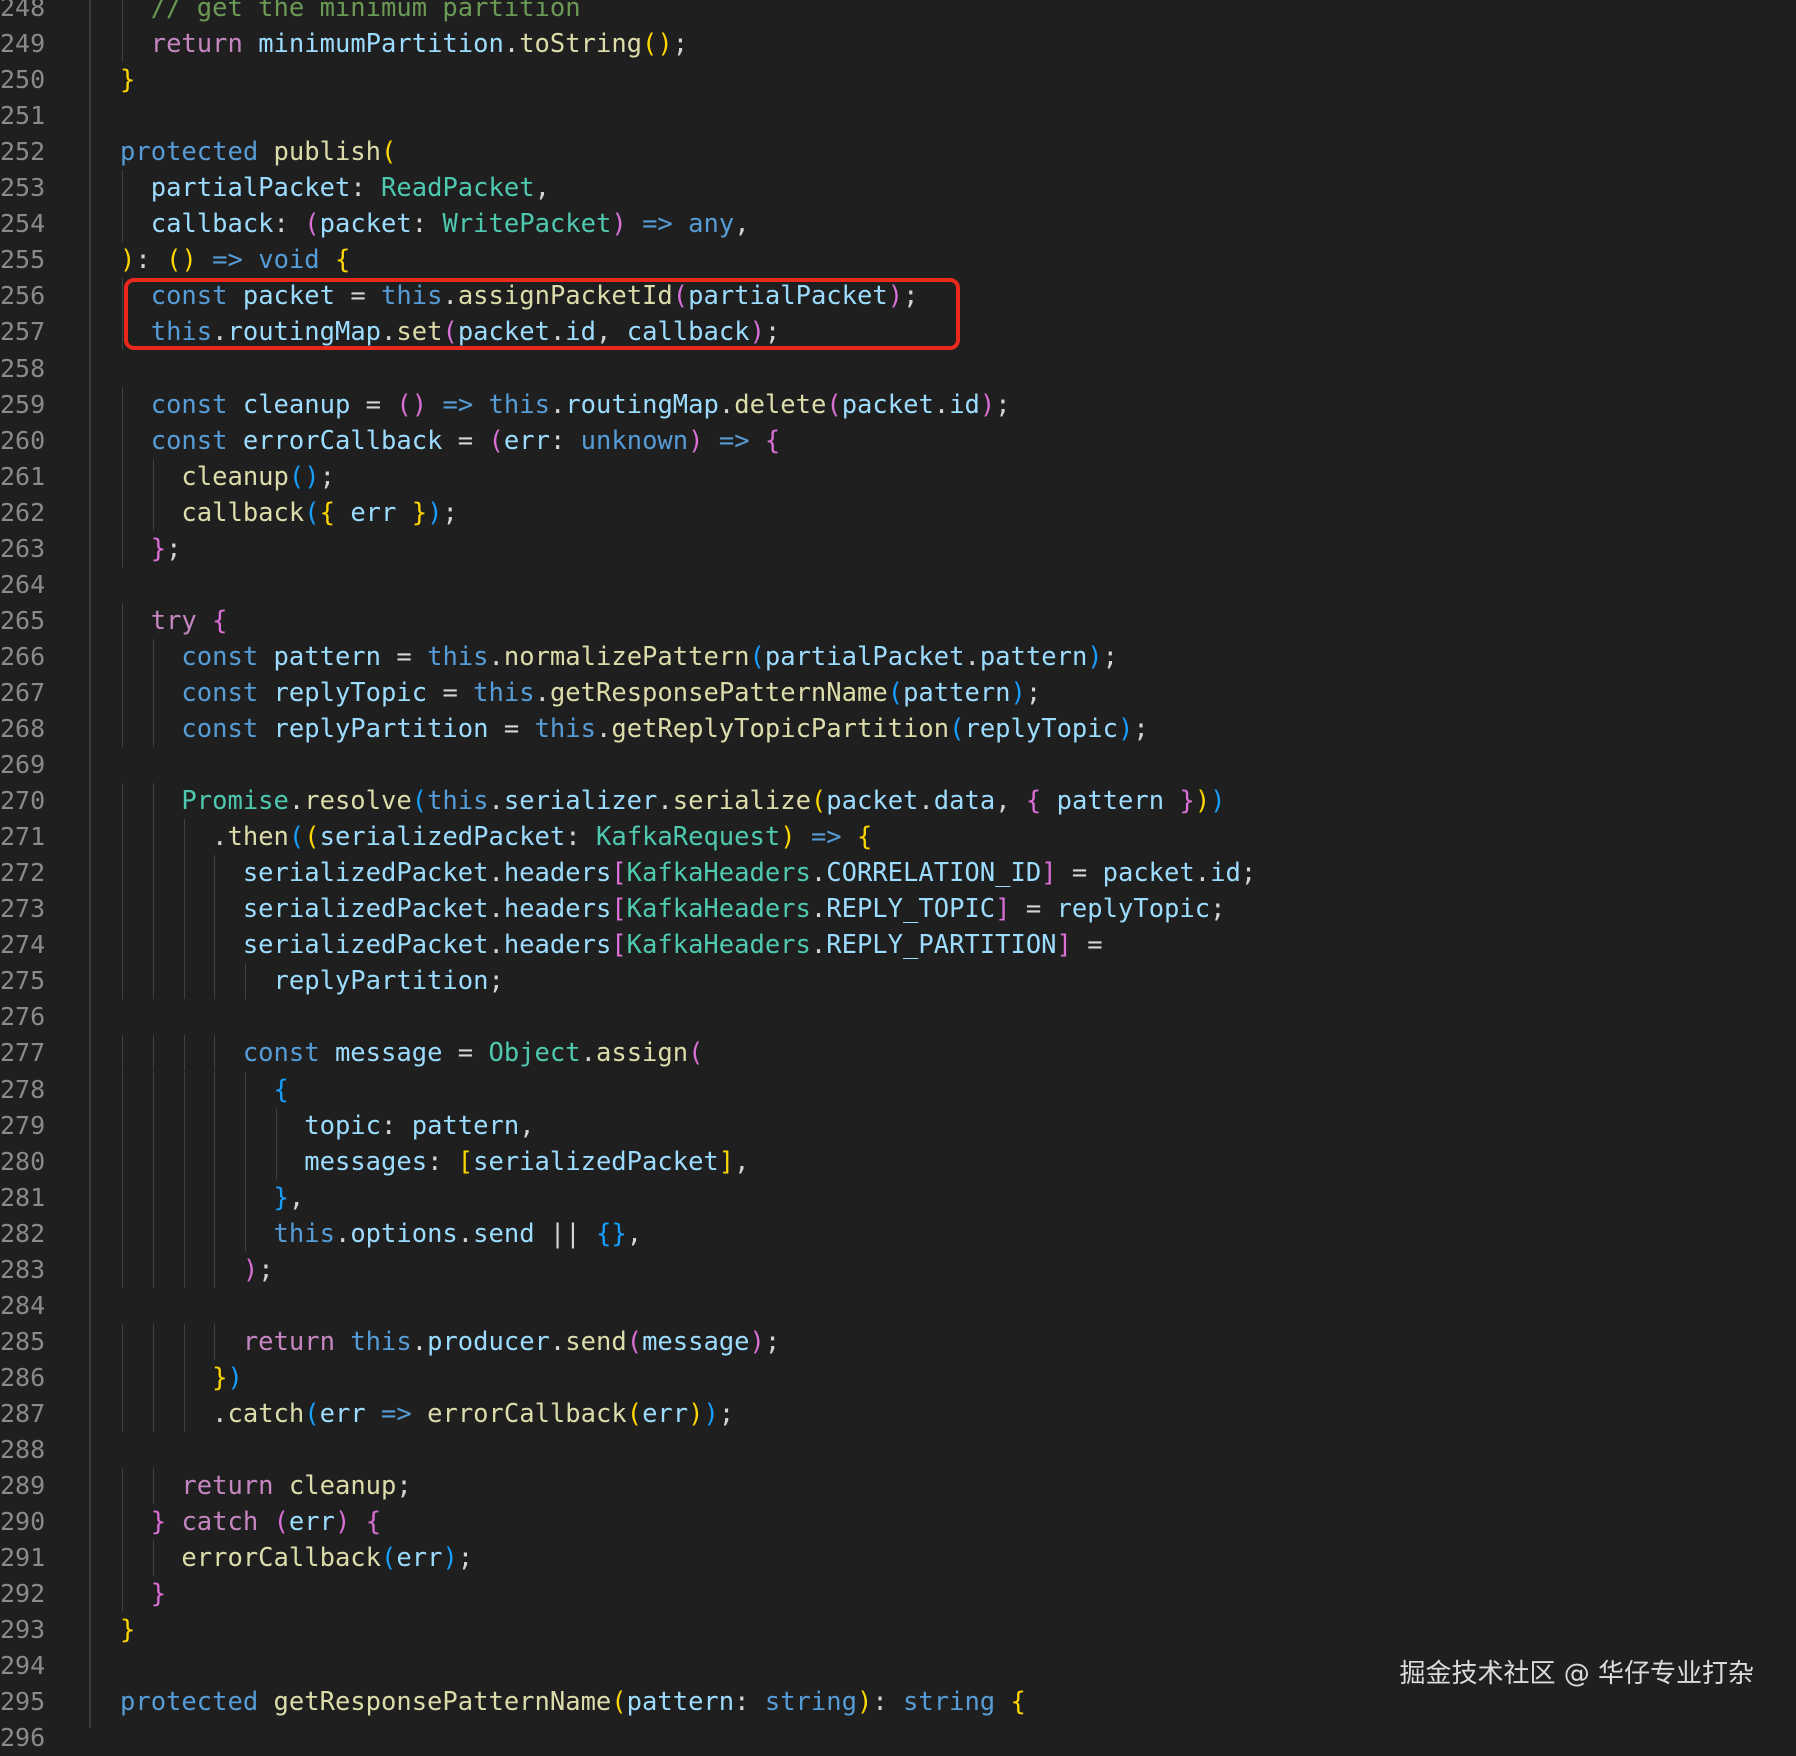 This screenshot has width=1796, height=1756. What do you see at coordinates (898, 260) in the screenshot?
I see `code-line: 255): () => void {` at bounding box center [898, 260].